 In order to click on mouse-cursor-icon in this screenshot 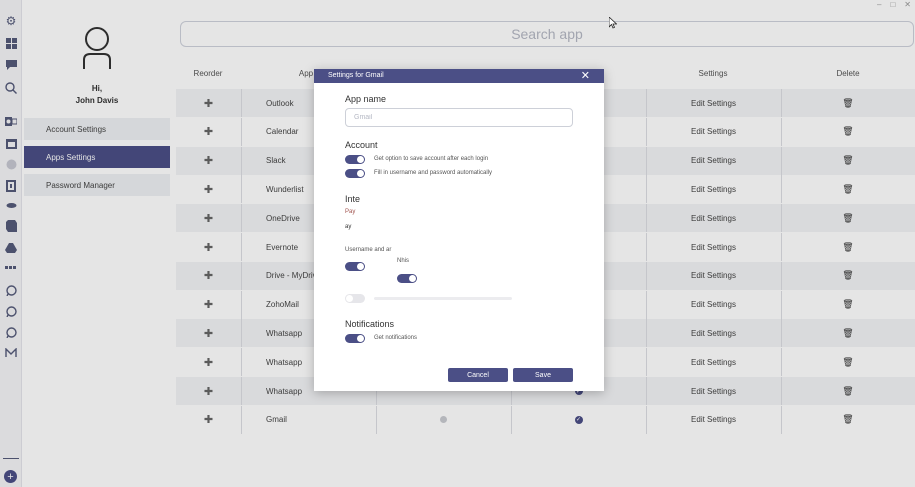, I will do `click(613, 23)`.